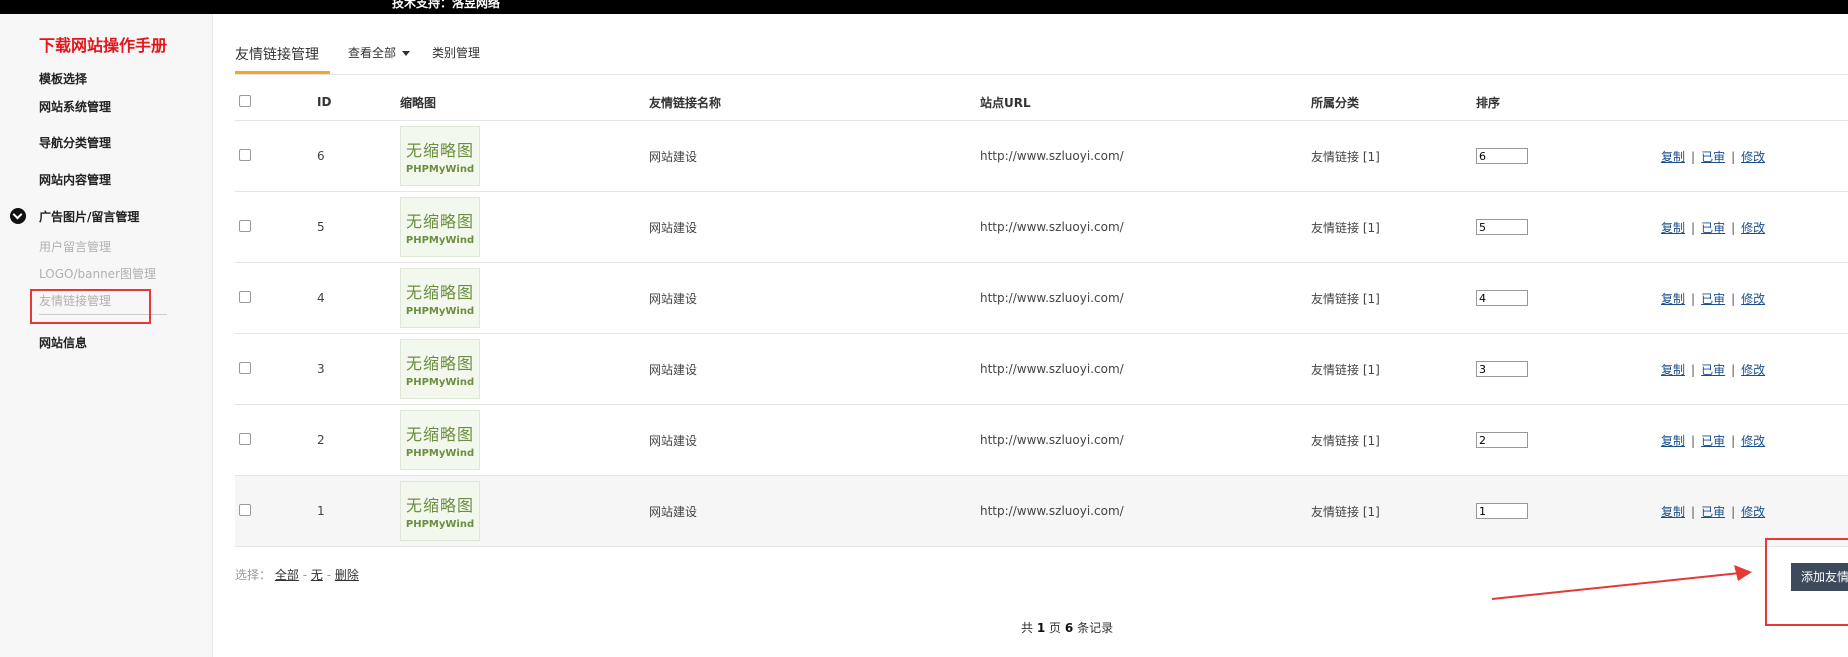 The image size is (1848, 657). Describe the element at coordinates (89, 216) in the screenshot. I see `sidebar-item-ads: 广告图片/留言管理` at that location.